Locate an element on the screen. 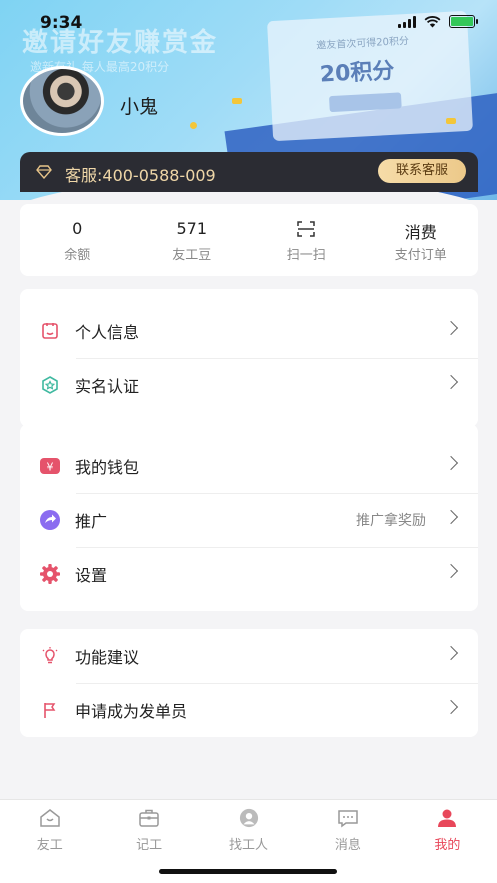 Image resolution: width=497 pixels, height=883 pixels. menu-item-label: 实名认证 is located at coordinates (107, 386).